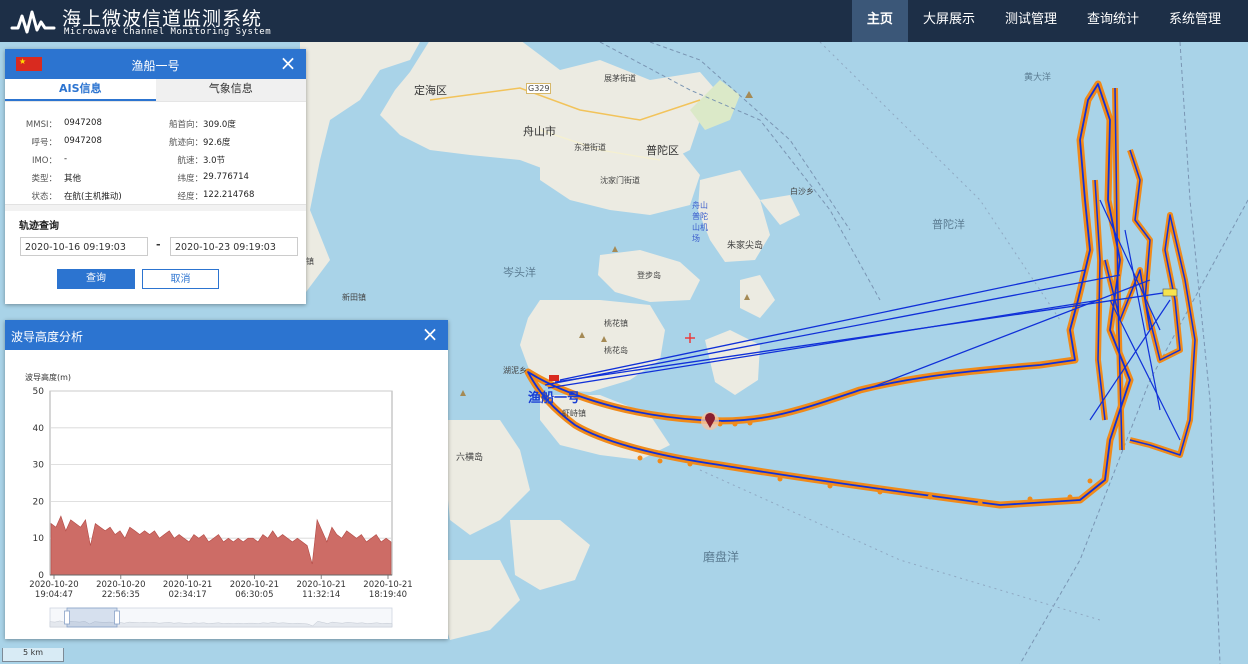 This screenshot has width=1248, height=664. What do you see at coordinates (44, 143) in the screenshot?
I see `callsign-label: 呼号：` at bounding box center [44, 143].